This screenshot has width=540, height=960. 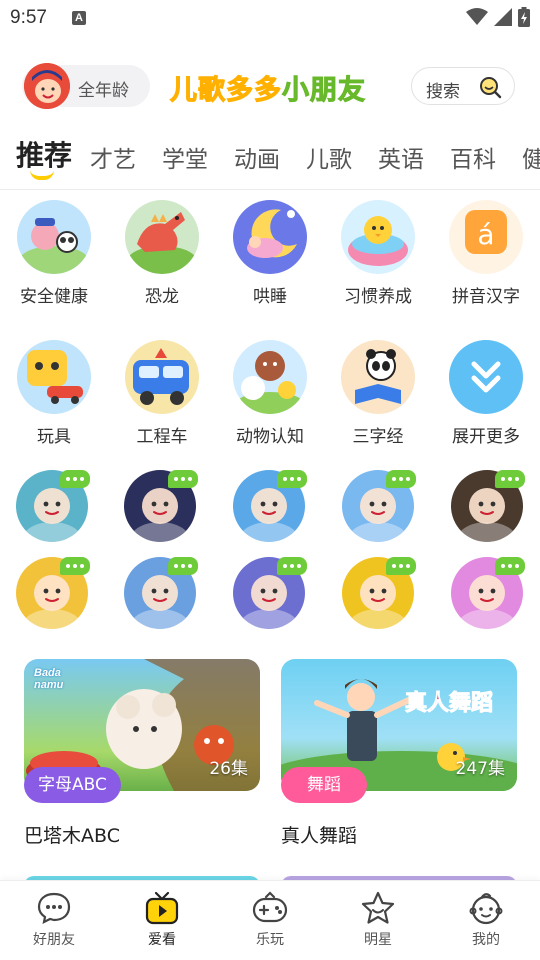 What do you see at coordinates (486, 377) in the screenshot?
I see `expand-more-icon` at bounding box center [486, 377].